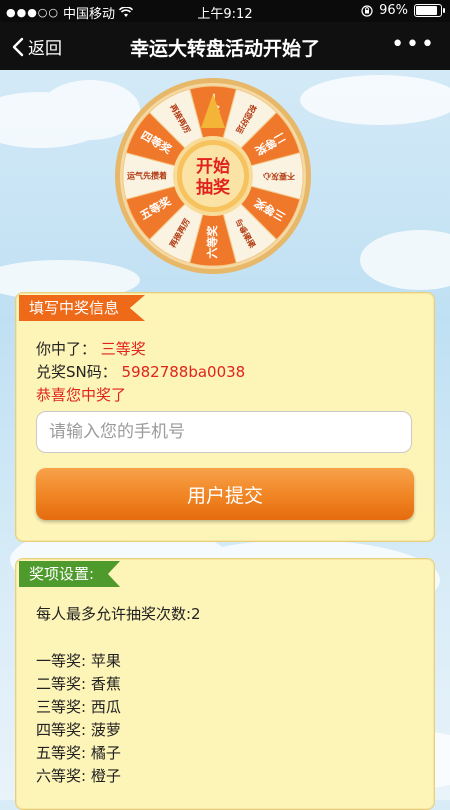  I want to click on sn-code-line: 兑奖SN码： 5982788ba0038, so click(140, 371).